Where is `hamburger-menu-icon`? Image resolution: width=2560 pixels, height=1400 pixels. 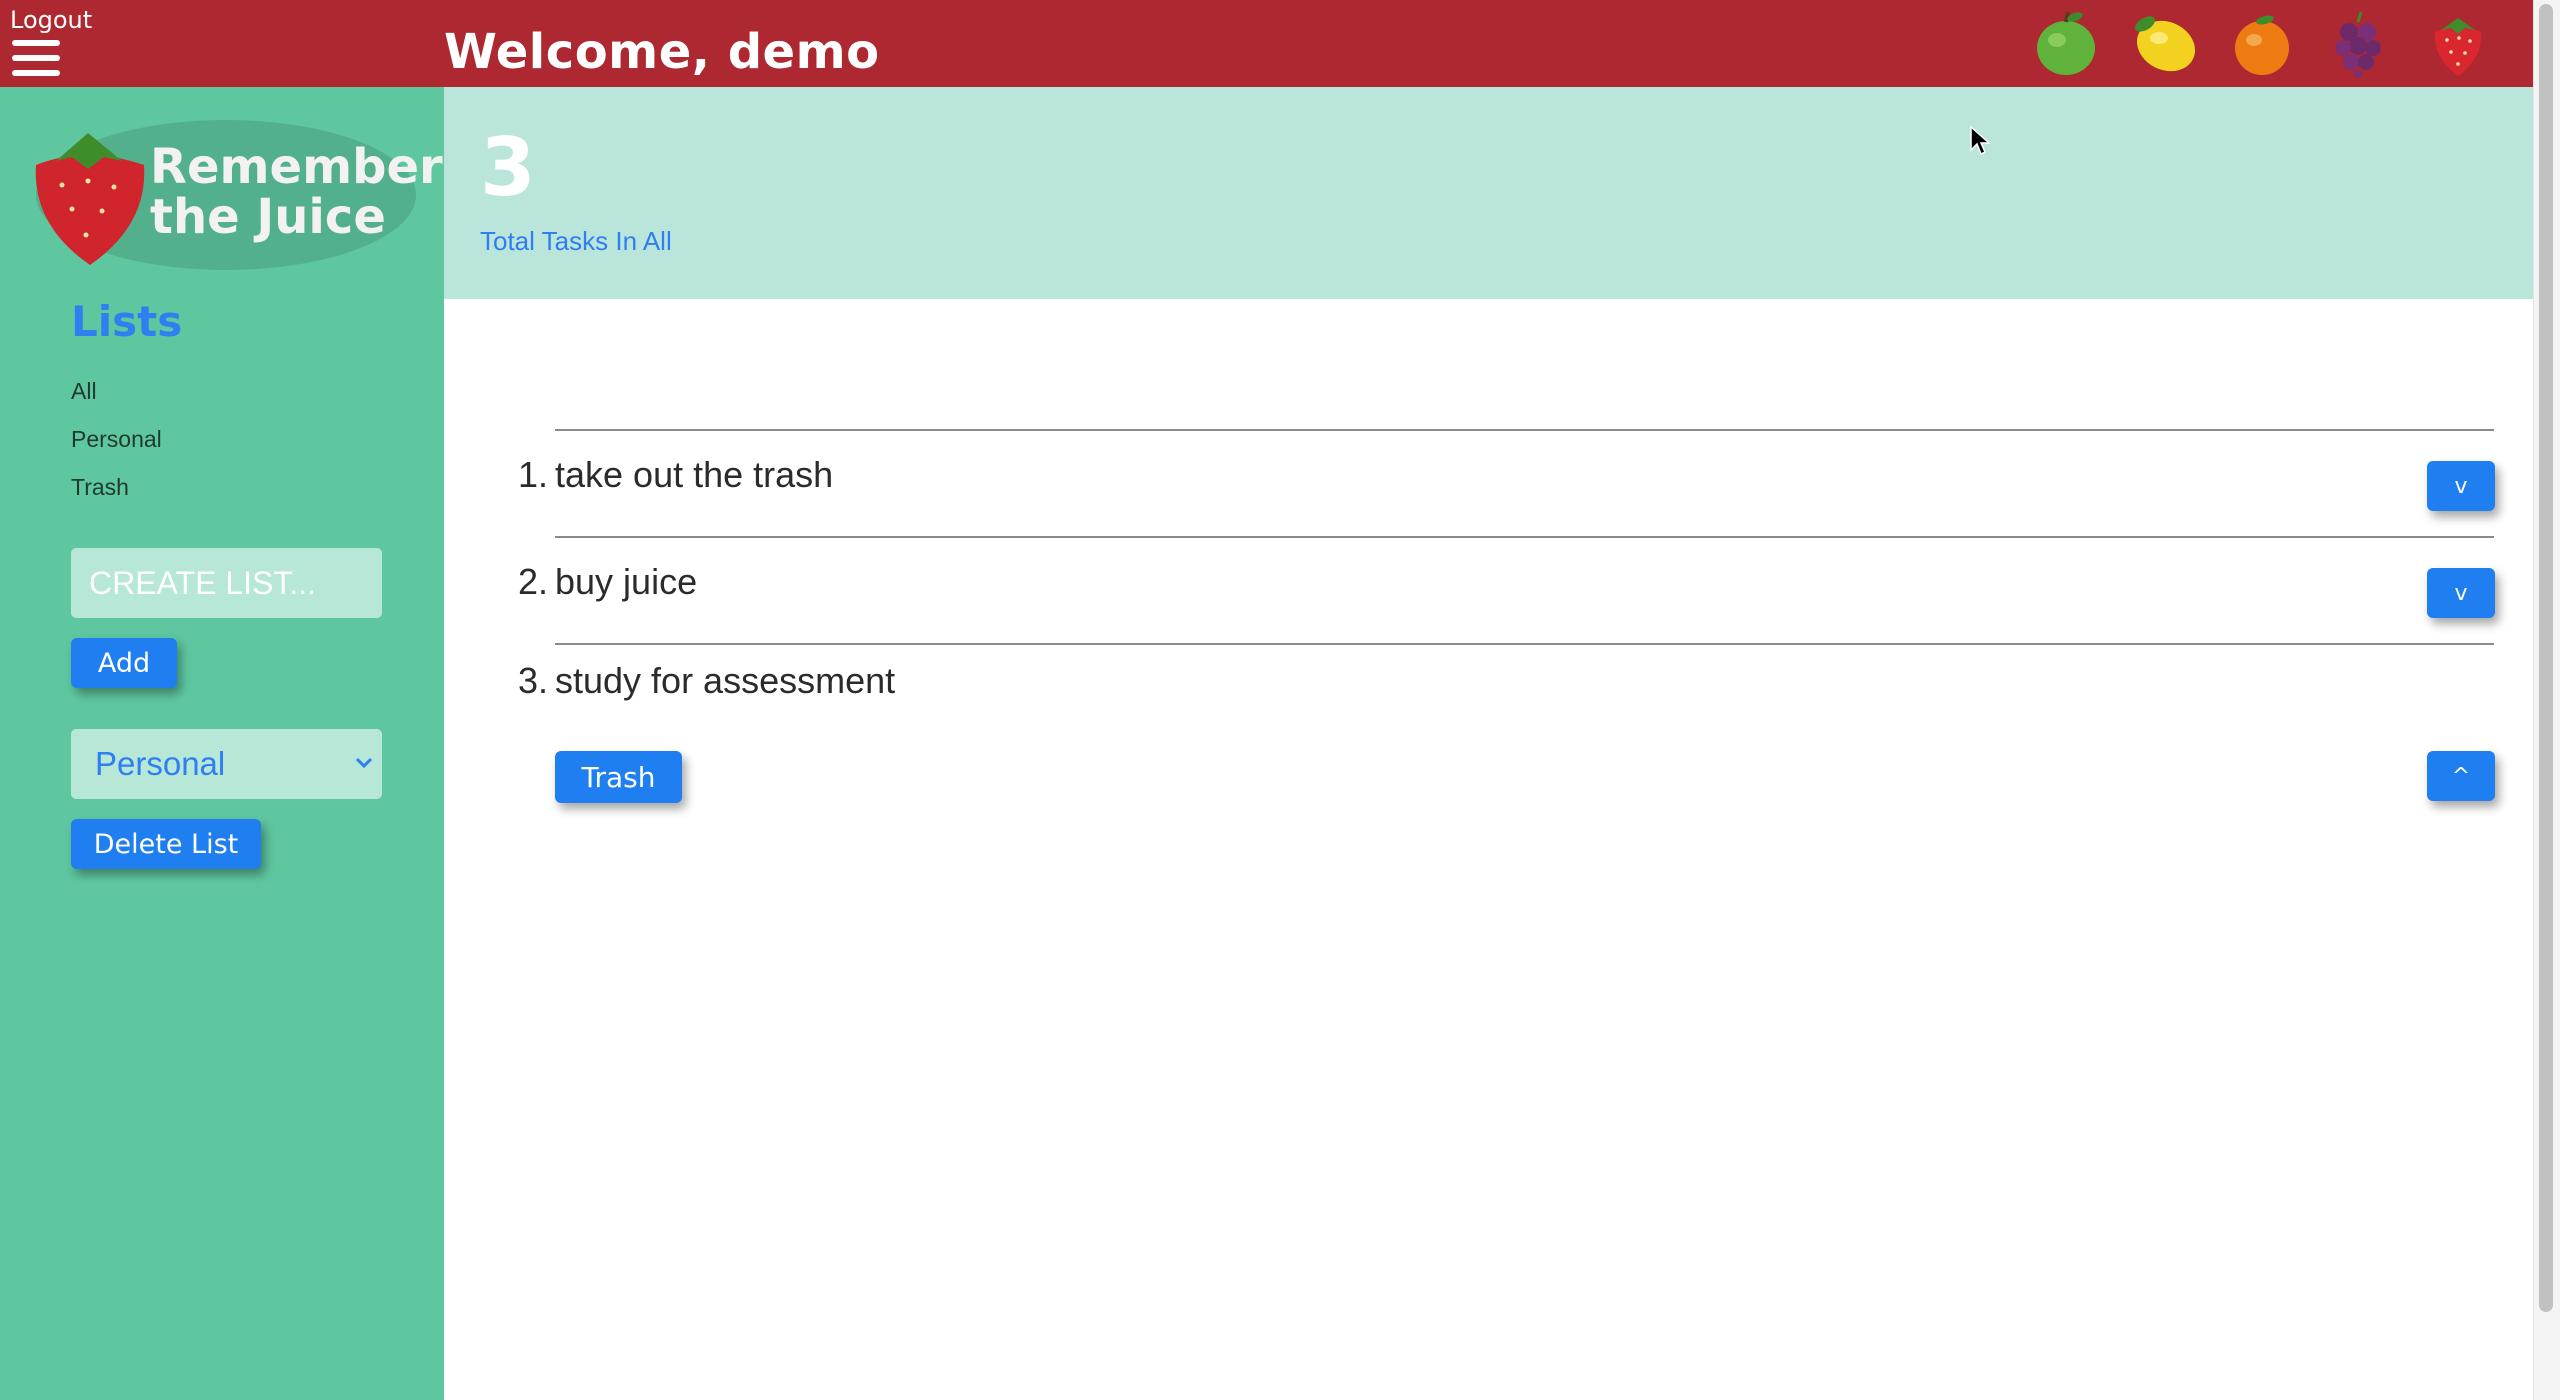 hamburger-menu-icon is located at coordinates (36, 60).